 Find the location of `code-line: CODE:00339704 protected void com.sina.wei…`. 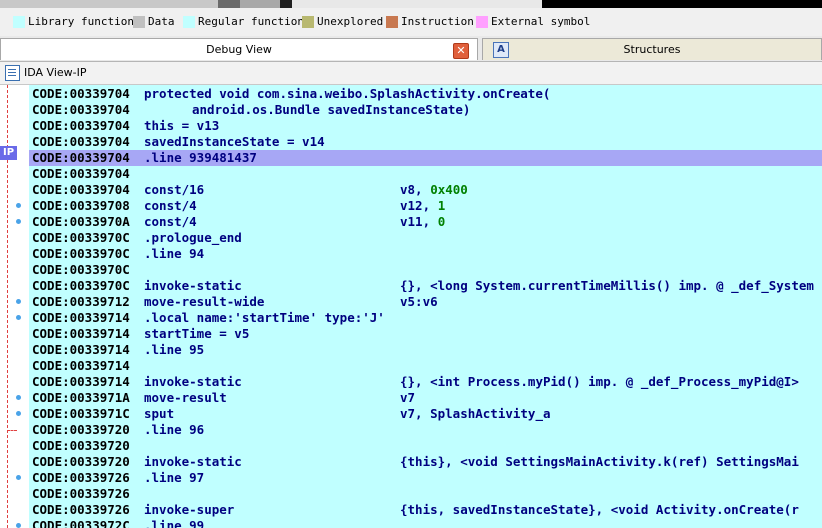

code-line: CODE:00339704 protected void com.sina.wei… is located at coordinates (425, 94).